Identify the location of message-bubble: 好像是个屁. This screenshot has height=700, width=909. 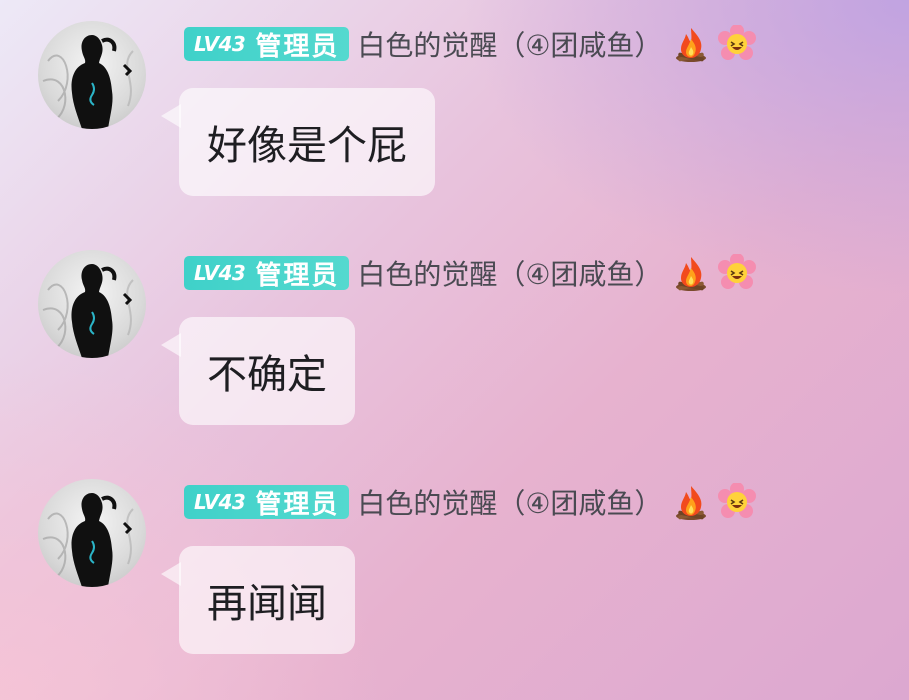
(307, 142).